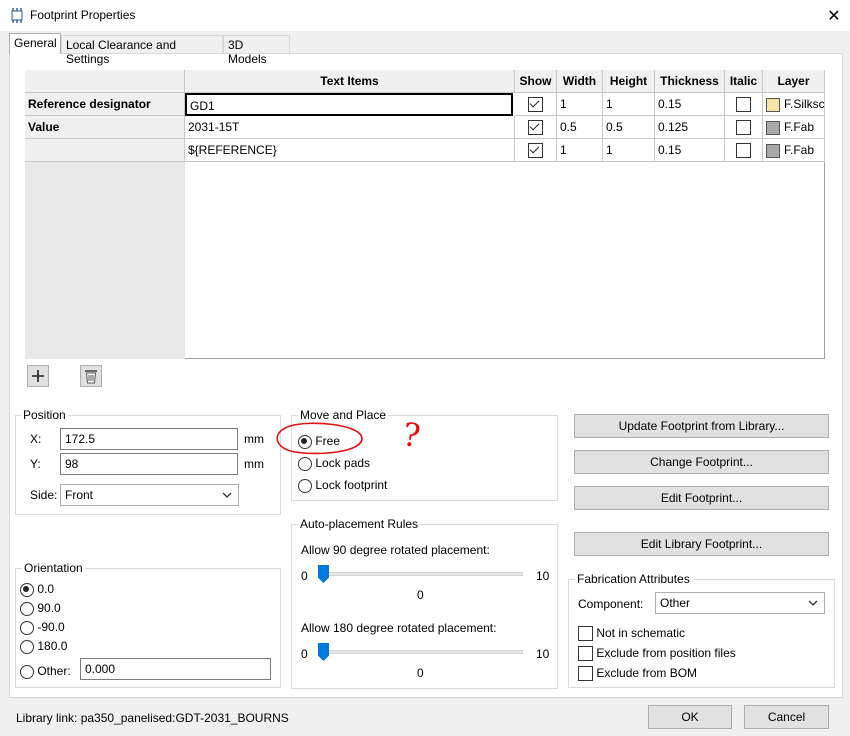 This screenshot has height=736, width=850. I want to click on side-label: Side:, so click(44, 495).